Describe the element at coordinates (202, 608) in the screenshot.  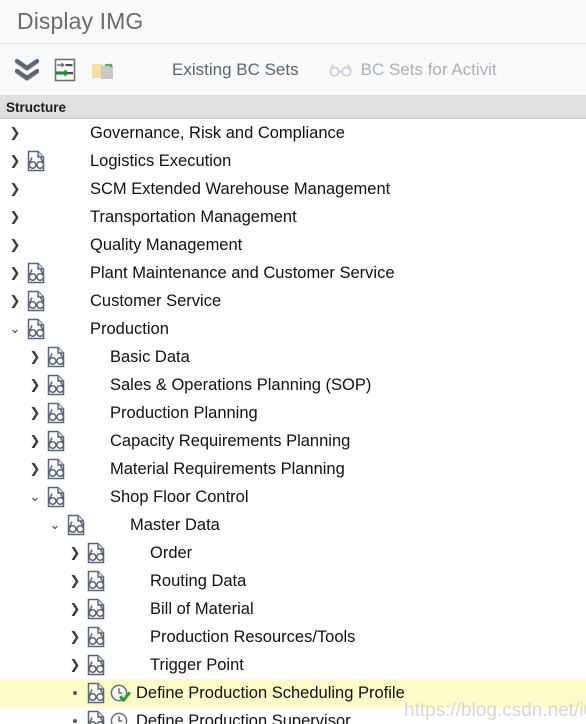
I see `tree-row-label: Bill of Material` at that location.